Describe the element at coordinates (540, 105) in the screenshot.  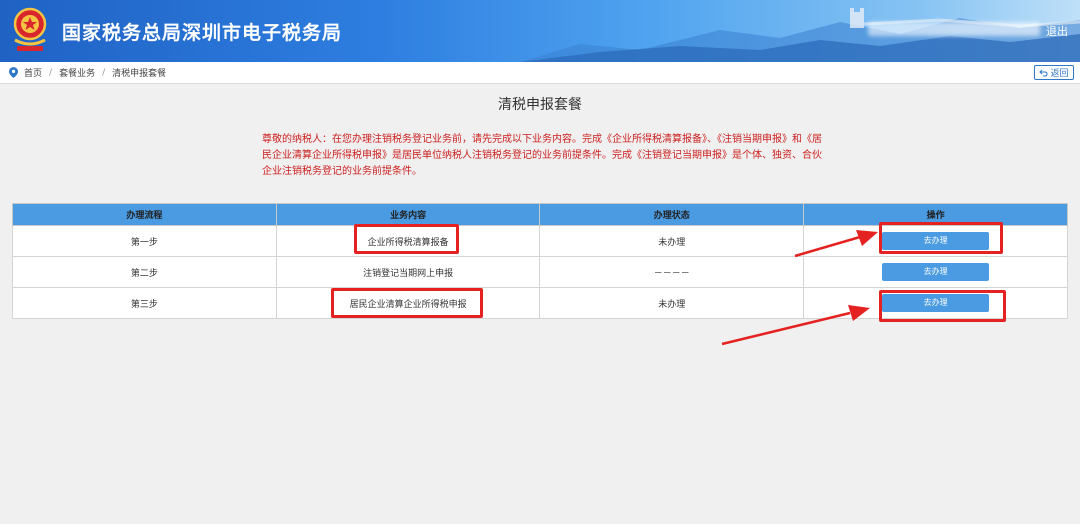
I see `page-title: 清税申报套餐` at that location.